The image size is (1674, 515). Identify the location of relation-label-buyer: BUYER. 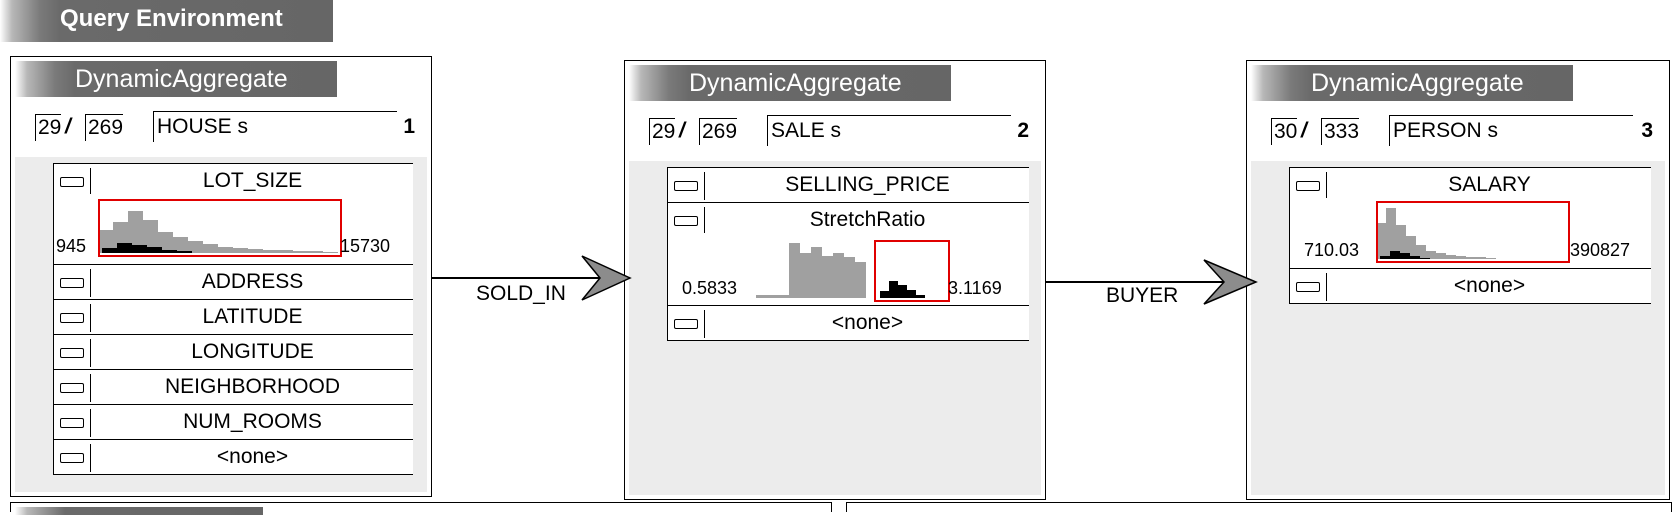
(1142, 295).